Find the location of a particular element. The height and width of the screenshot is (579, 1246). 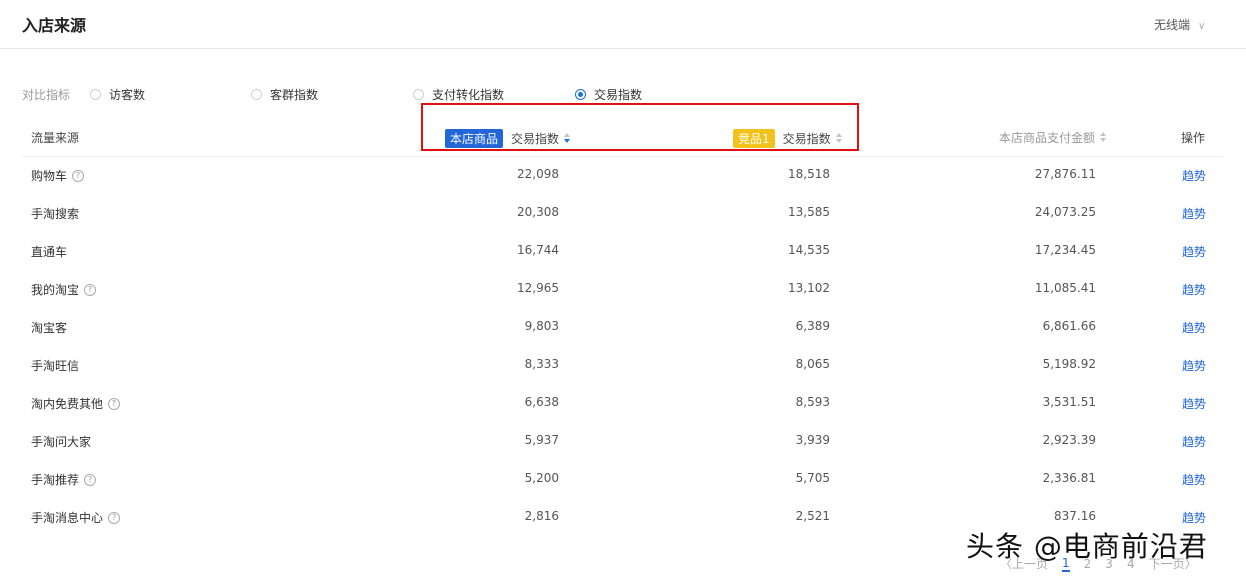

table-row: 淘宝客 9,803 6,389 6,861.66 趋势 is located at coordinates (622, 327).